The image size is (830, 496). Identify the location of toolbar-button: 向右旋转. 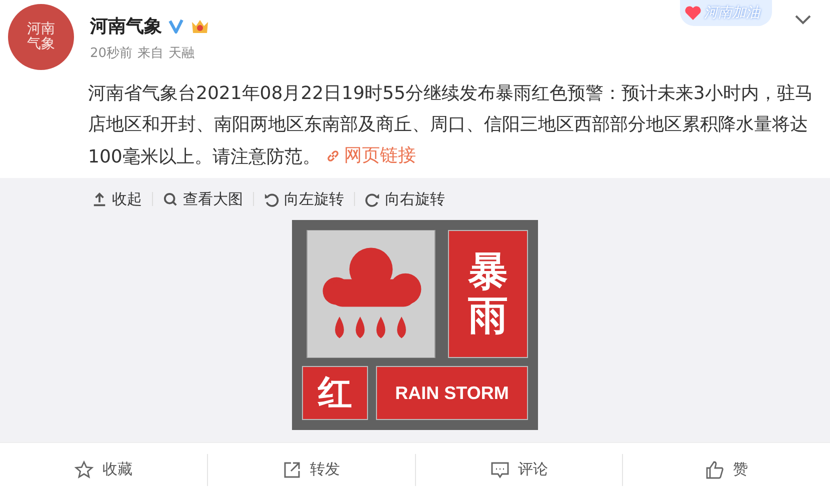
(405, 199).